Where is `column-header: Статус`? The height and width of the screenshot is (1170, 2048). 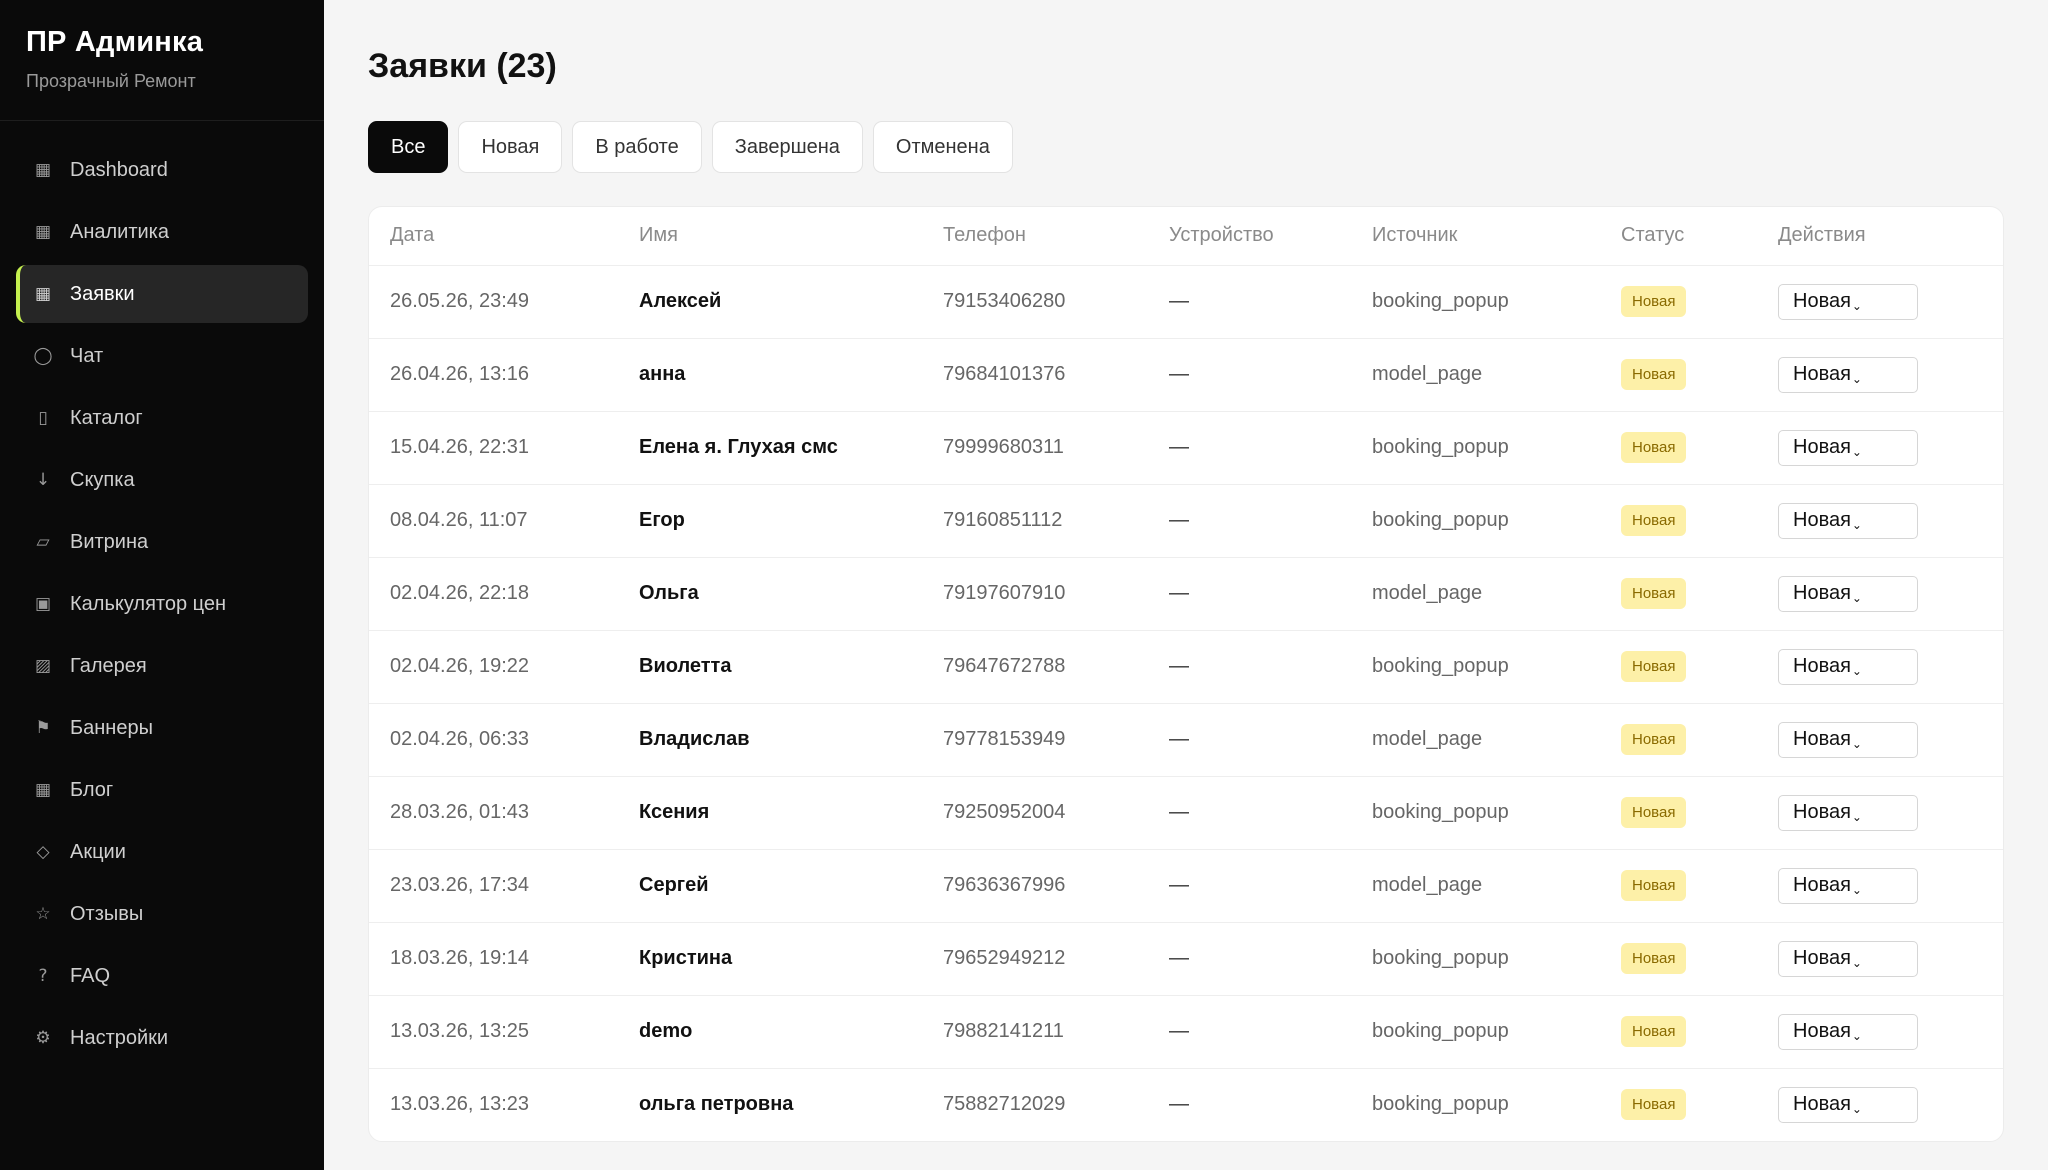
column-header: Статус is located at coordinates (1678, 236).